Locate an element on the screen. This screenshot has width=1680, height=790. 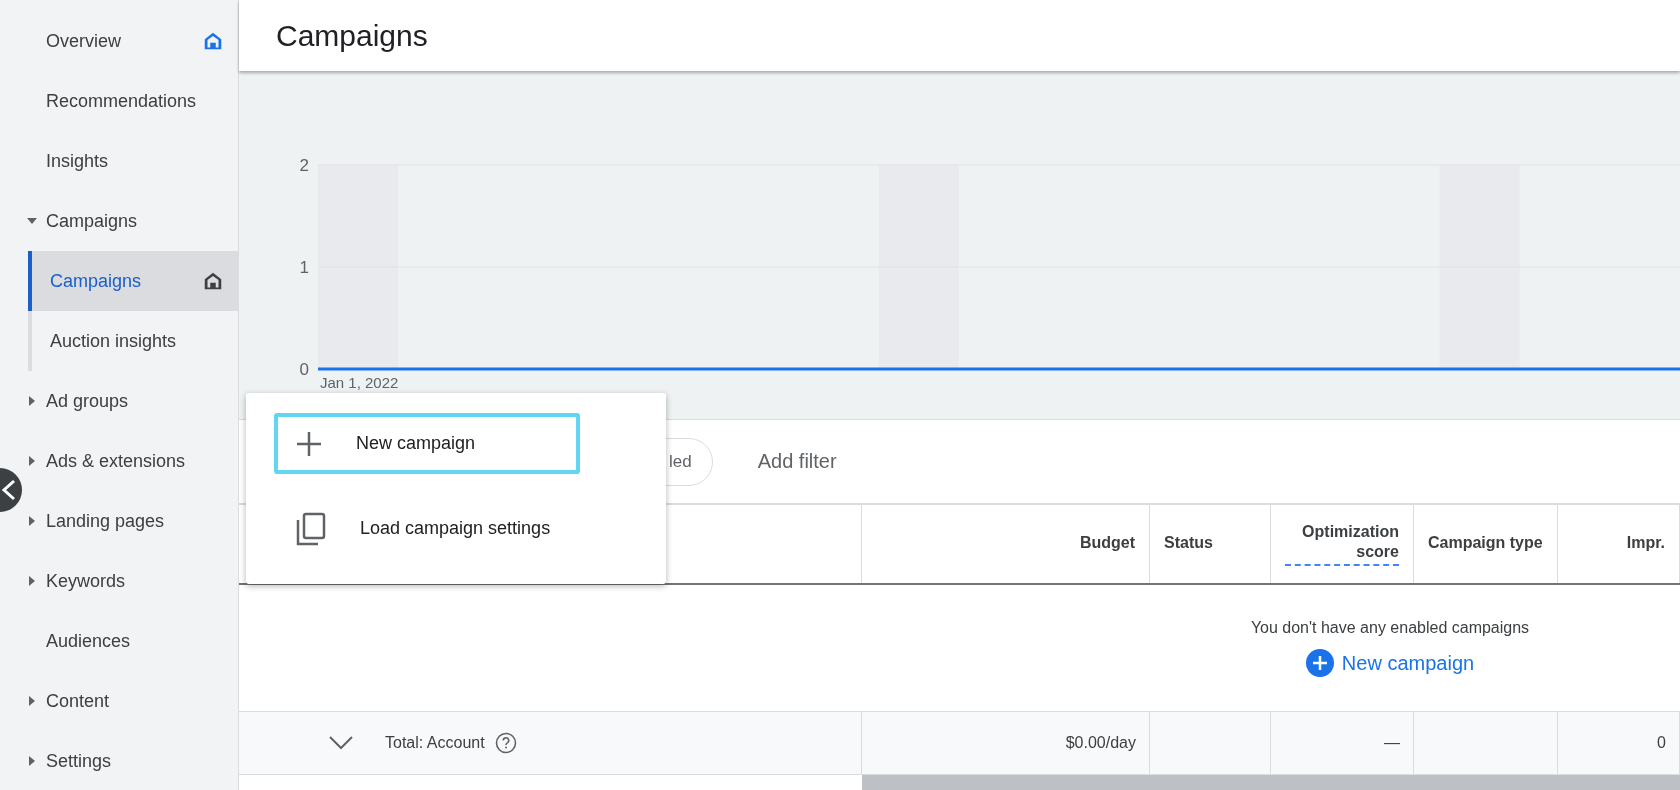
column-header: Status is located at coordinates (1210, 544).